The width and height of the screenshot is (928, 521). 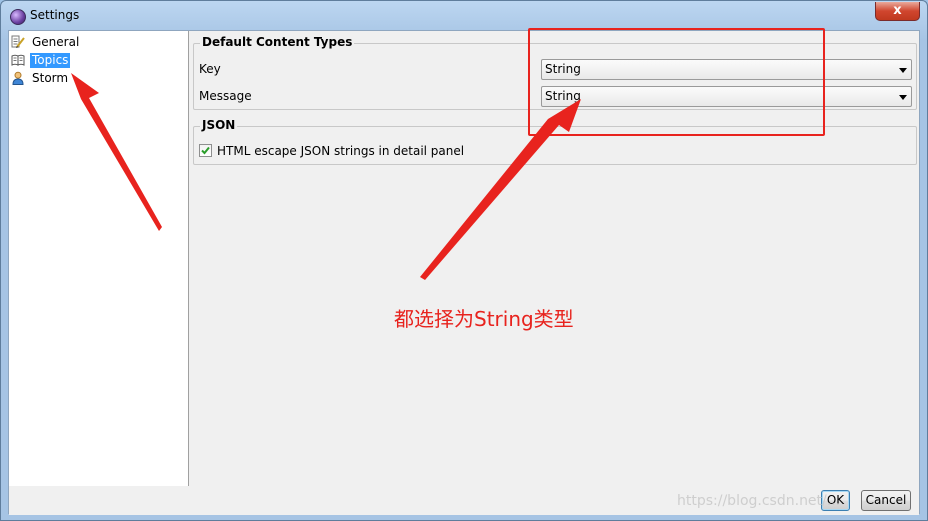 What do you see at coordinates (484, 319) in the screenshot?
I see `annotation-text: 都选择为String类型` at bounding box center [484, 319].